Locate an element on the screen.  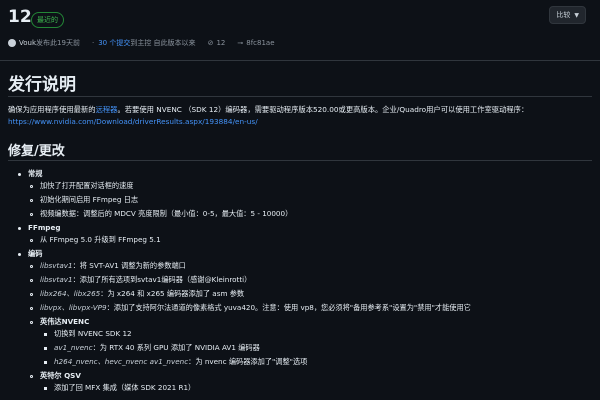
para-text: 确保为应用程序使用最新的 is located at coordinates (52, 109).